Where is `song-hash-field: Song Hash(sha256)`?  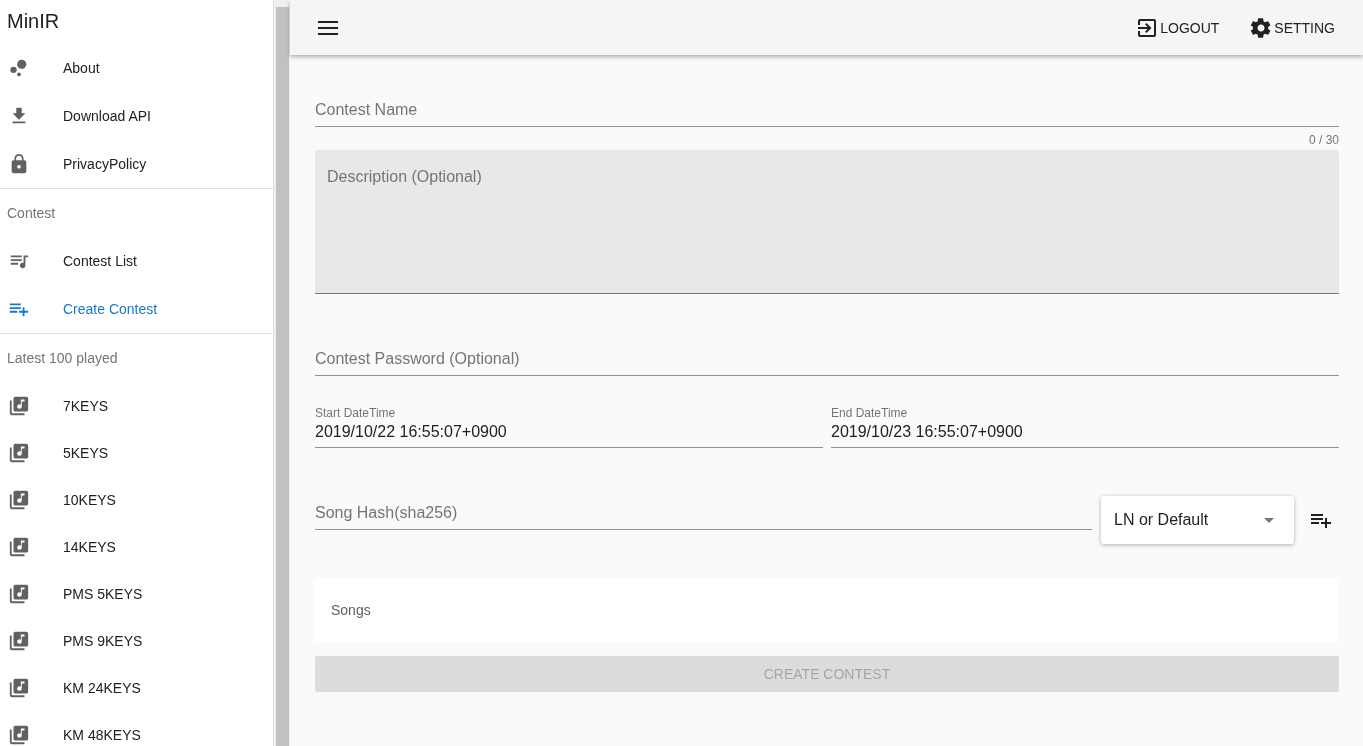
song-hash-field: Song Hash(sha256) is located at coordinates (703, 513).